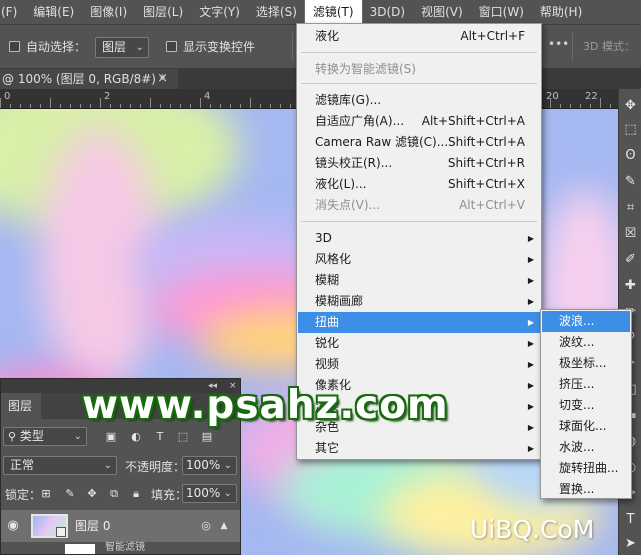 Image resolution: width=641 pixels, height=555 pixels. Describe the element at coordinates (630, 285) in the screenshot. I see `healing-tool-icon: ✚` at that location.